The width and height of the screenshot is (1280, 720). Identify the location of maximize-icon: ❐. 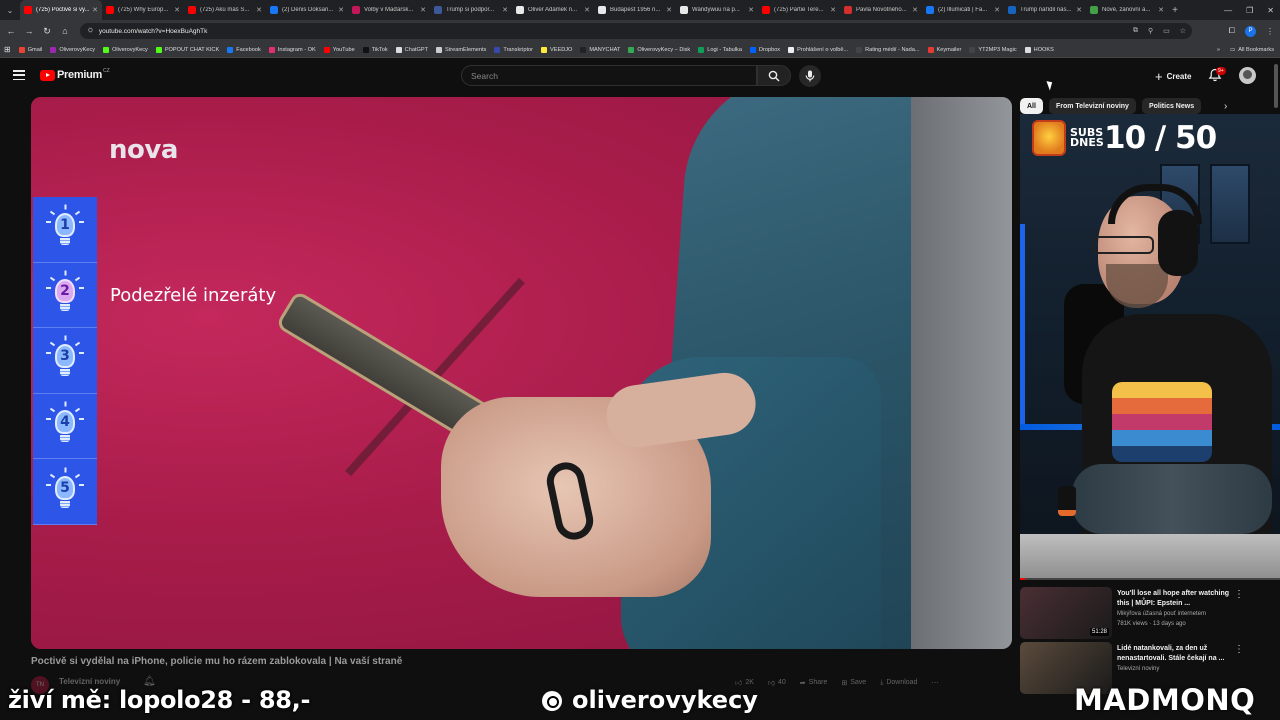
(1249, 10).